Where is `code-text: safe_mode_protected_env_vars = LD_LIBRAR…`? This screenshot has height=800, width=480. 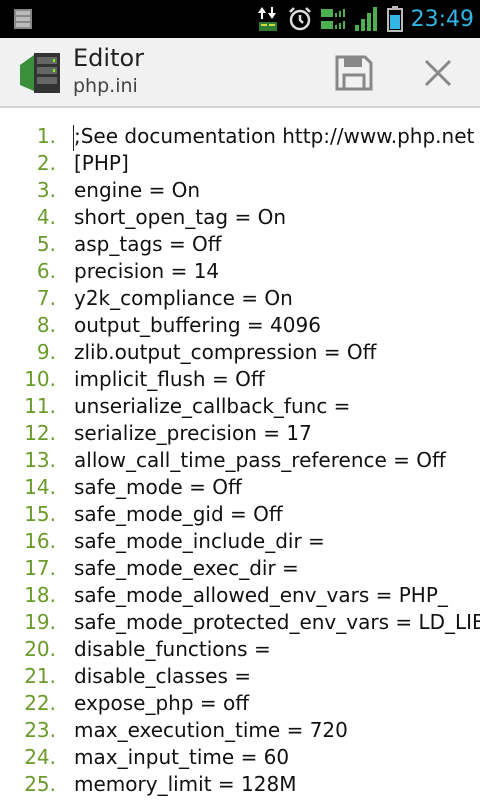
code-text: safe_mode_protected_env_vars = LD_LIBRAR… is located at coordinates (277, 622).